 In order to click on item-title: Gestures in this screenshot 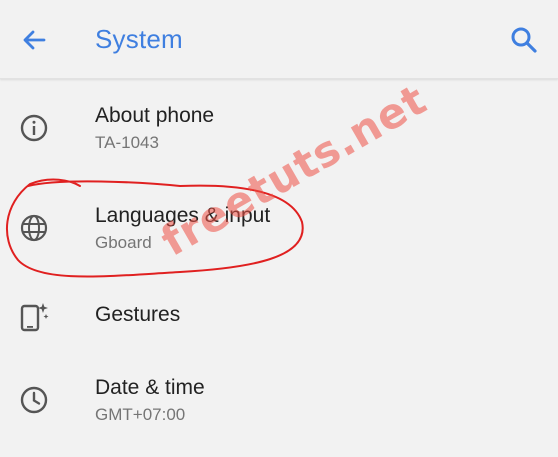, I will do `click(138, 314)`.